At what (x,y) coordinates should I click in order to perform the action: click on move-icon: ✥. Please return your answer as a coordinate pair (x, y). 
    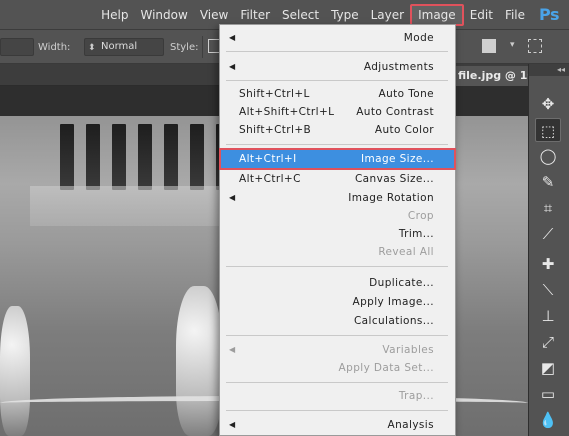
    Looking at the image, I should click on (548, 104).